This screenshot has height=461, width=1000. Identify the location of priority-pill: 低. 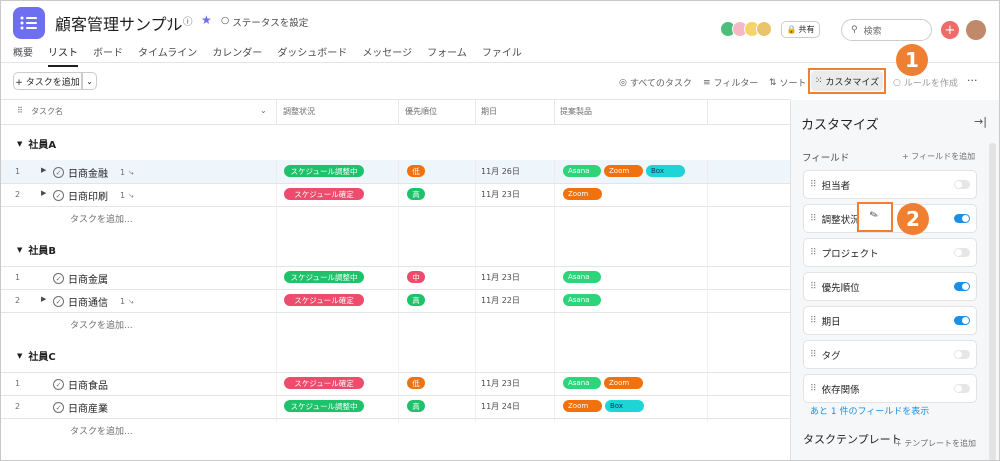
(416, 383).